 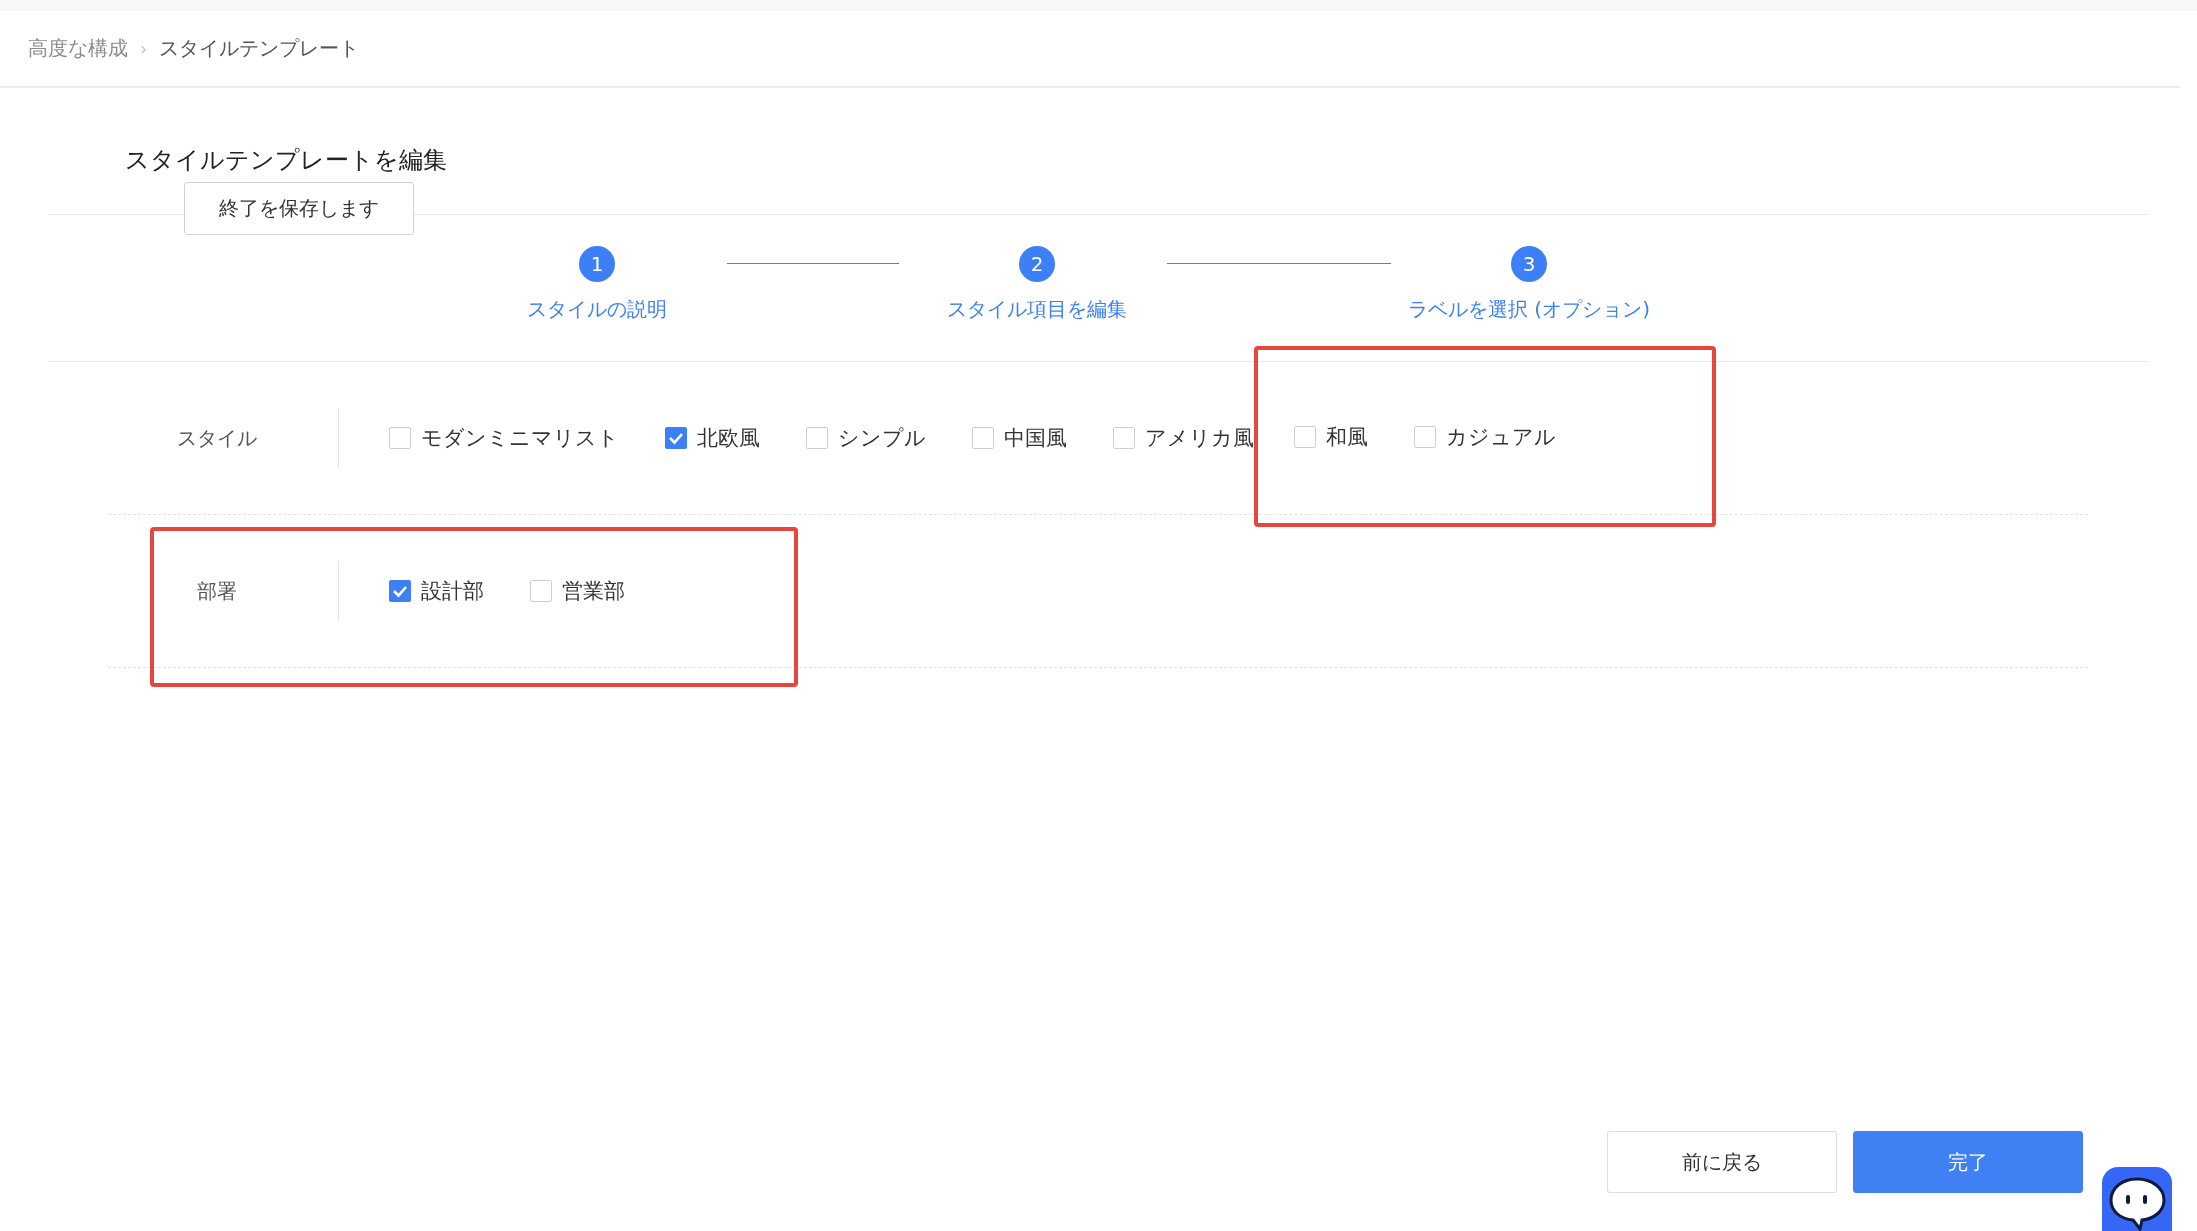 I want to click on step-label: スタイル項目を編集, so click(x=1037, y=309).